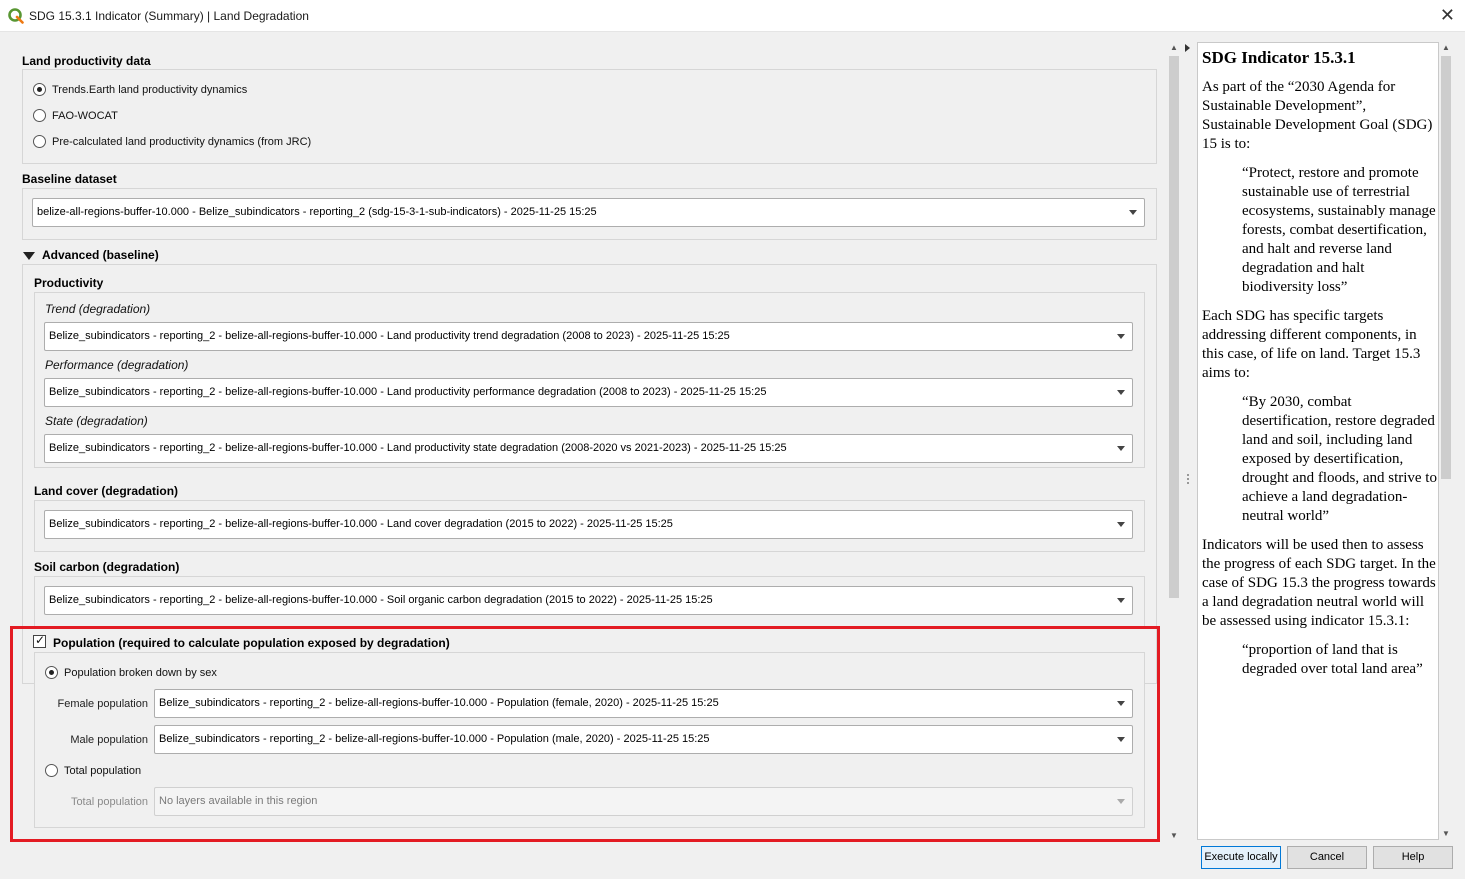 Image resolution: width=1465 pixels, height=879 pixels. I want to click on land-cover-heading: Land cover (degradation), so click(106, 491).